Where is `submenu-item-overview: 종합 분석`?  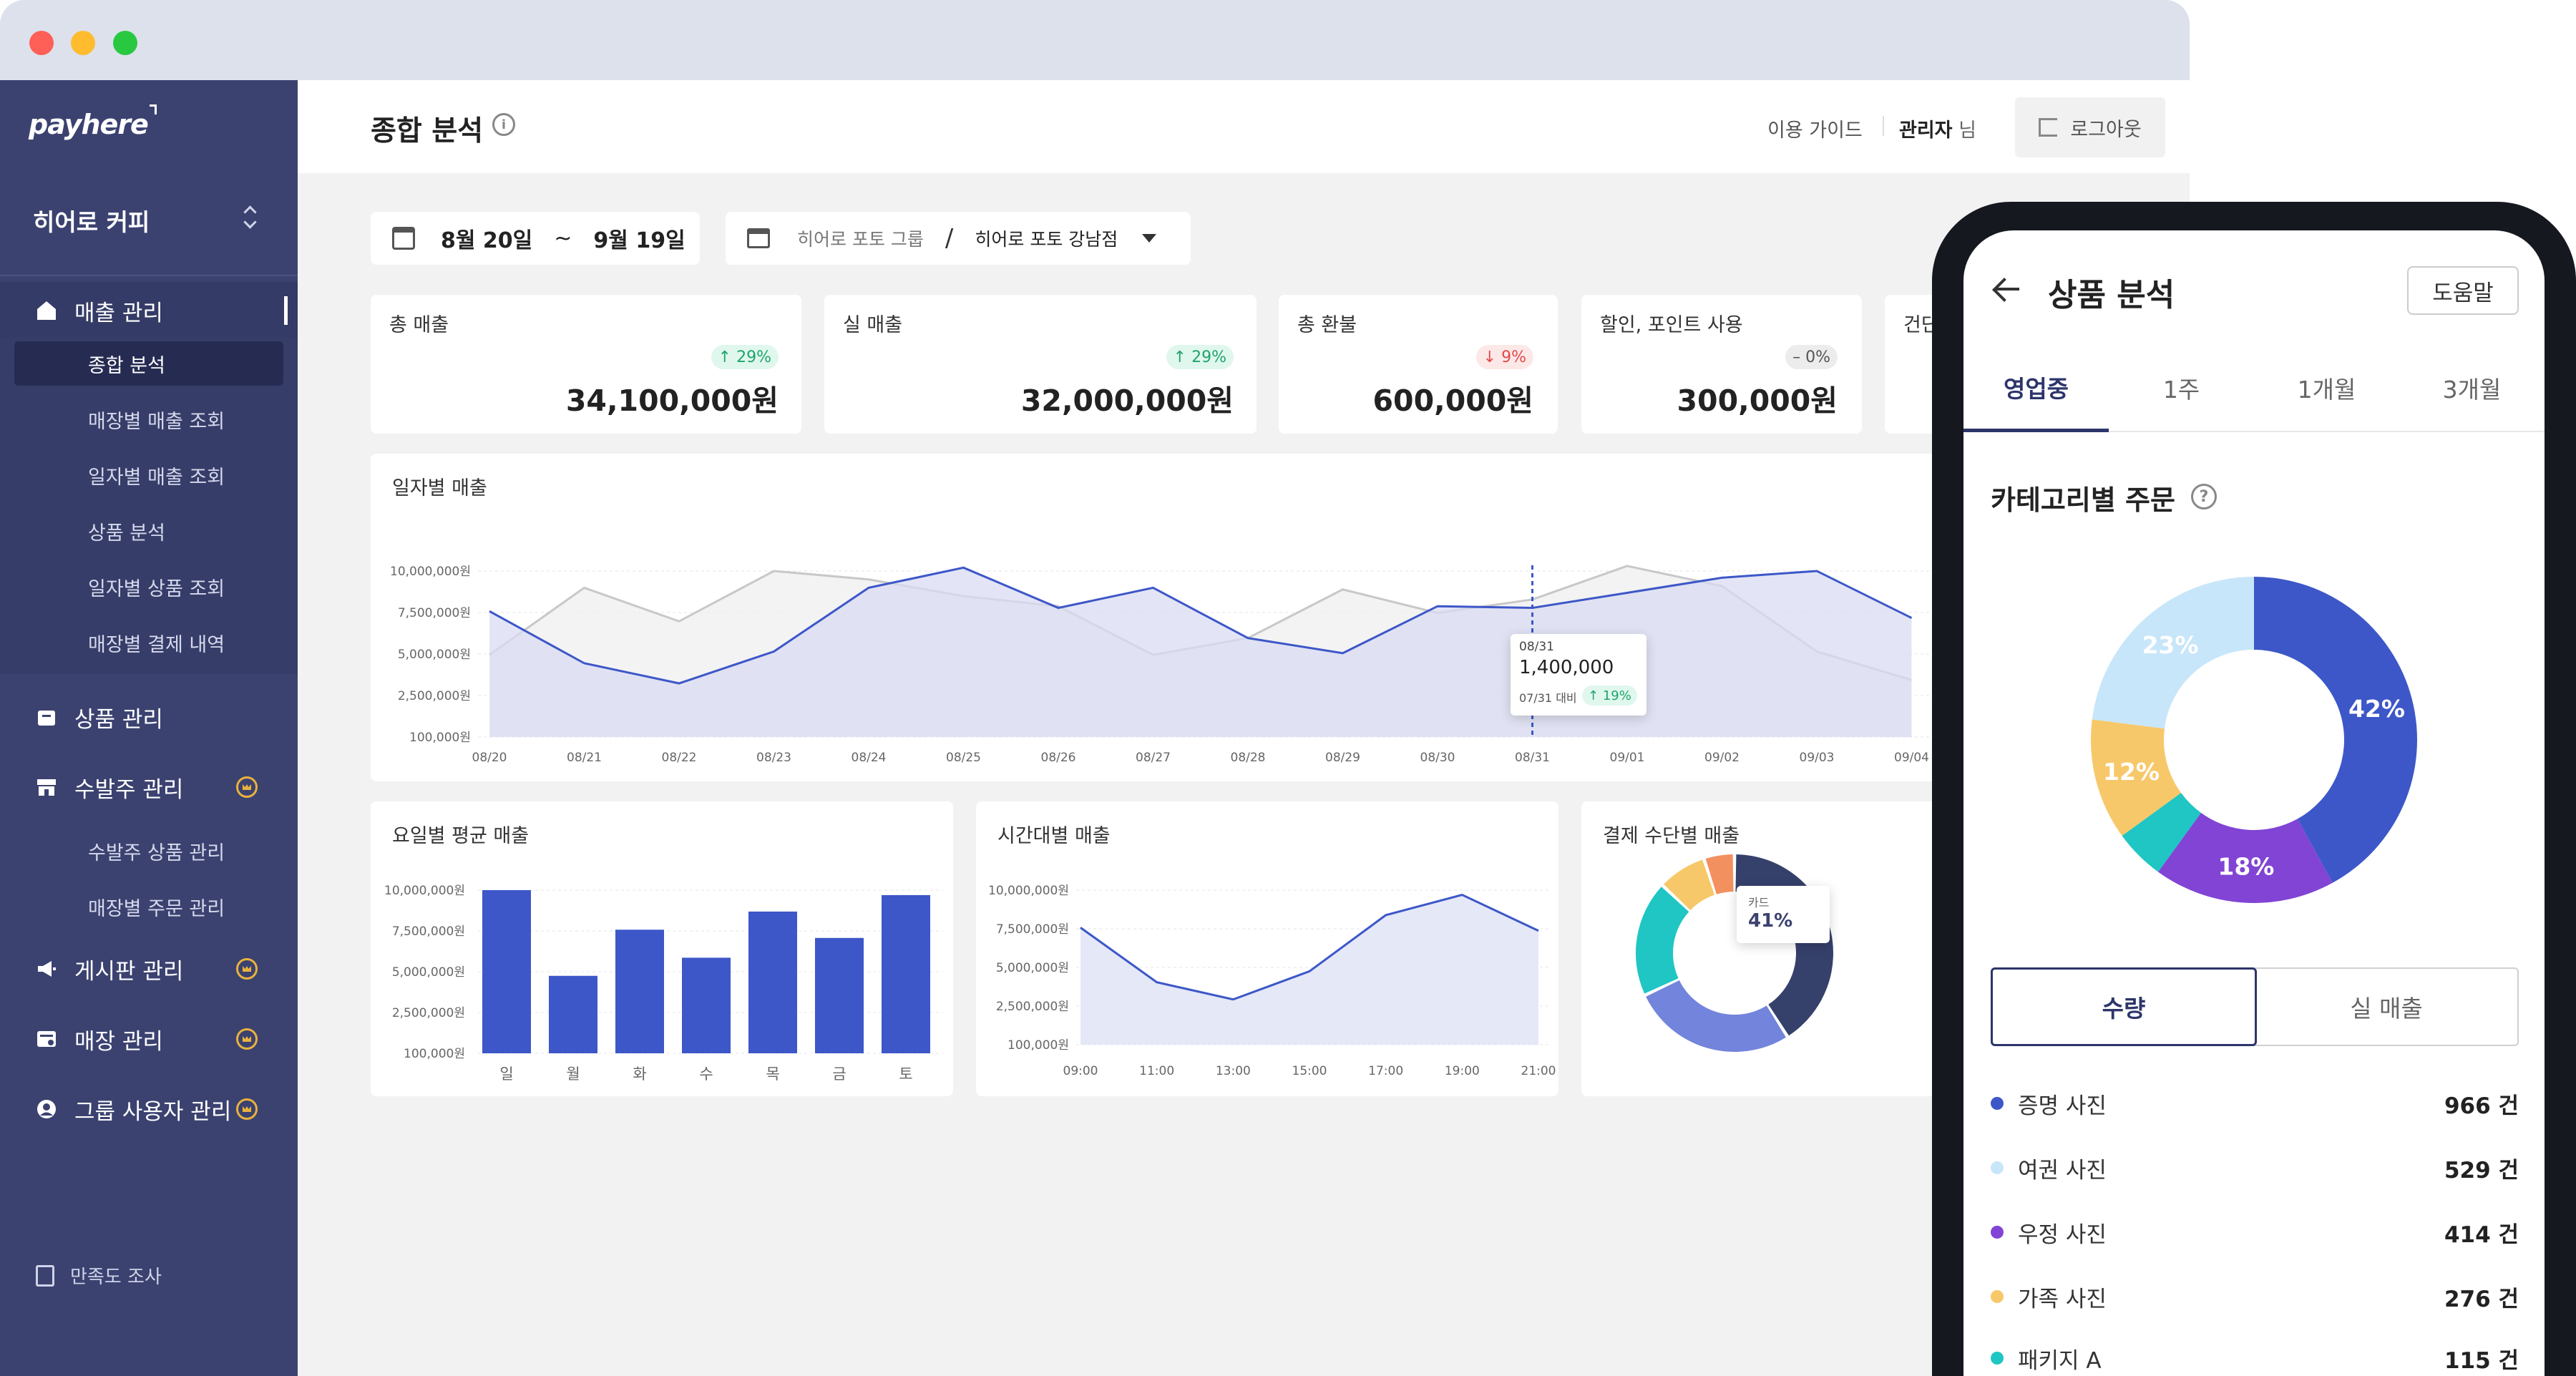 submenu-item-overview: 종합 분석 is located at coordinates (148, 363).